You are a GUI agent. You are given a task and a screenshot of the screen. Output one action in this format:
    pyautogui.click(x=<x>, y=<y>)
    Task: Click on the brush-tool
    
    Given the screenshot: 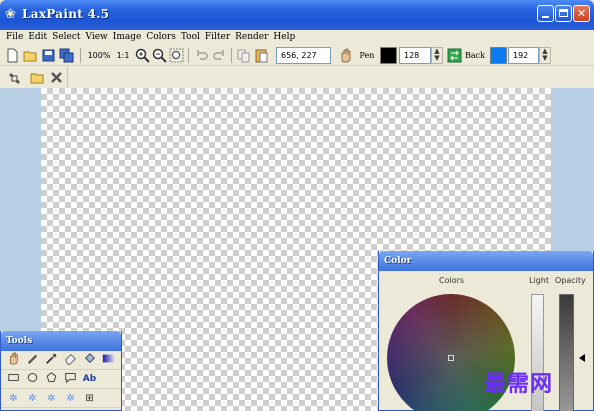 What is the action you would take?
    pyautogui.click(x=51, y=360)
    